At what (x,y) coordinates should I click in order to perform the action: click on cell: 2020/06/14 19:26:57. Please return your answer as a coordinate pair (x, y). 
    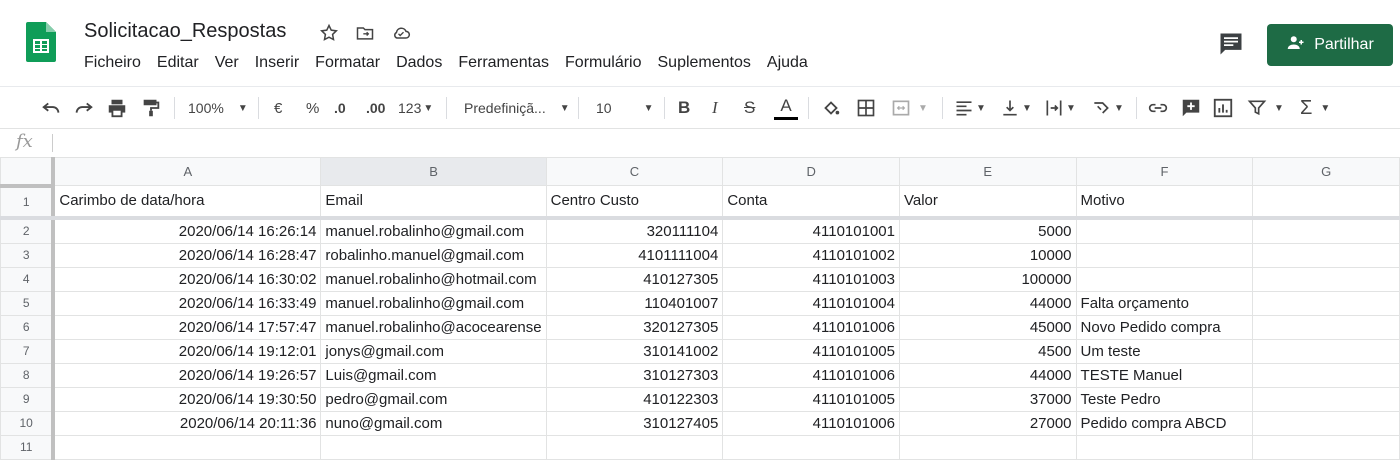
    Looking at the image, I should click on (187, 375).